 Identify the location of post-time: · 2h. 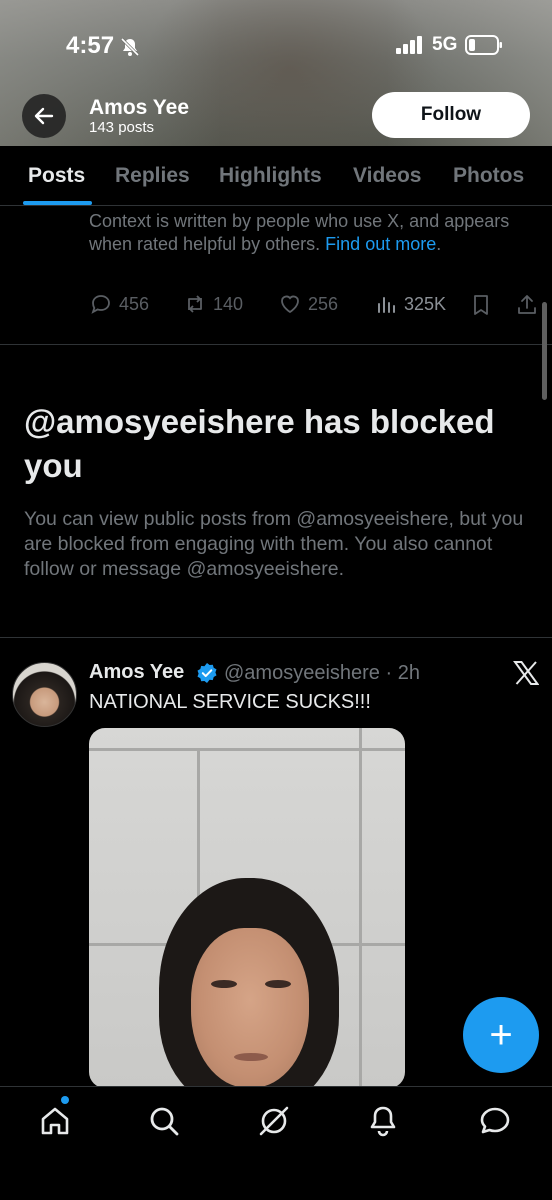
(402, 673).